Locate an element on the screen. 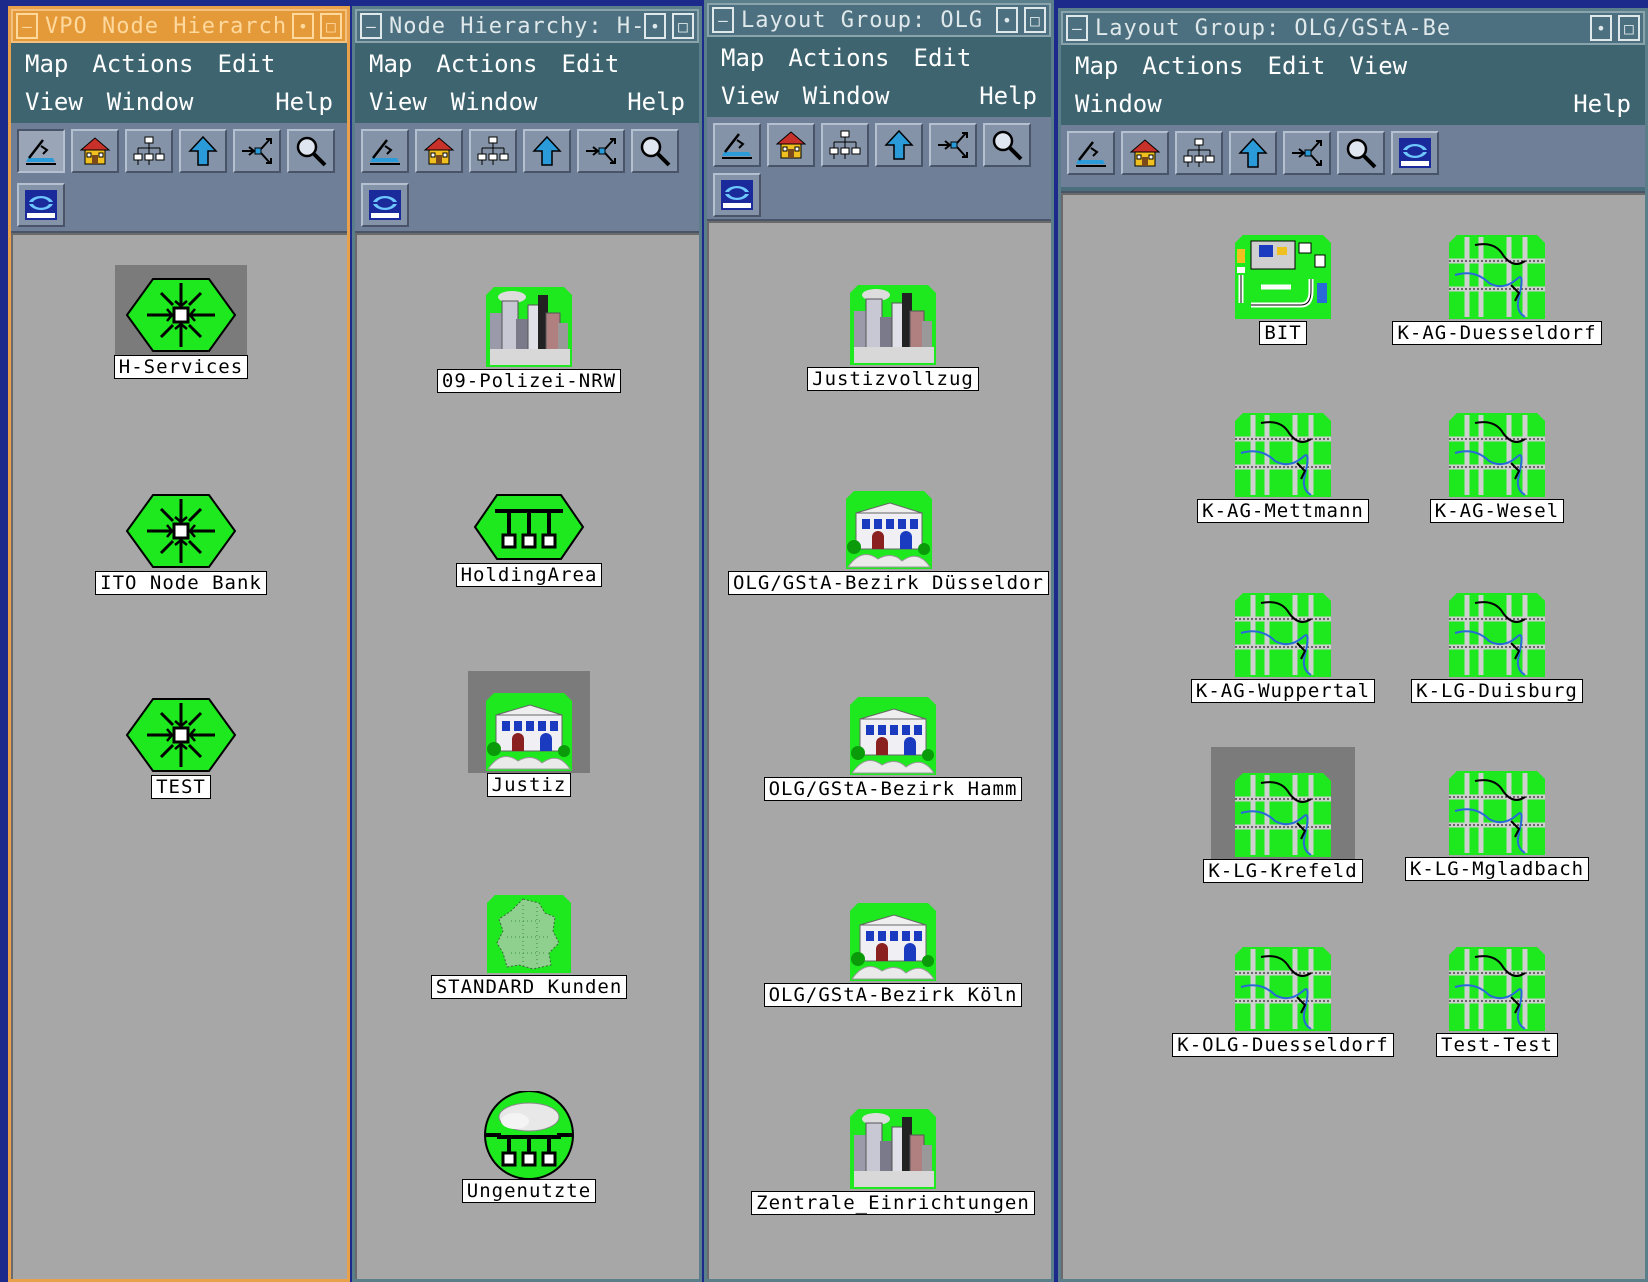 The height and width of the screenshot is (1282, 1648). map-node: OLG/GStA-Bezirk Köln is located at coordinates (893, 953).